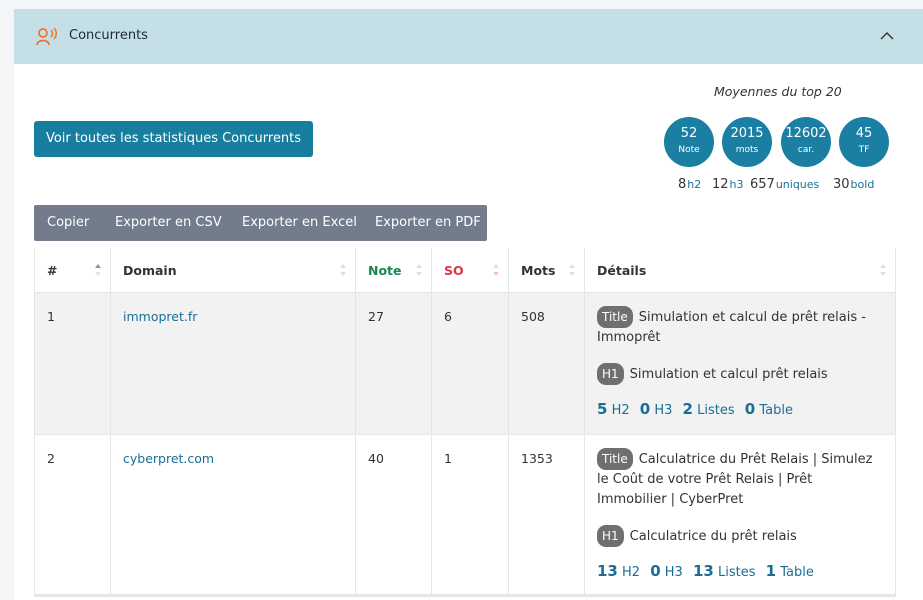  I want to click on sub-stat-value: 12, so click(720, 184).